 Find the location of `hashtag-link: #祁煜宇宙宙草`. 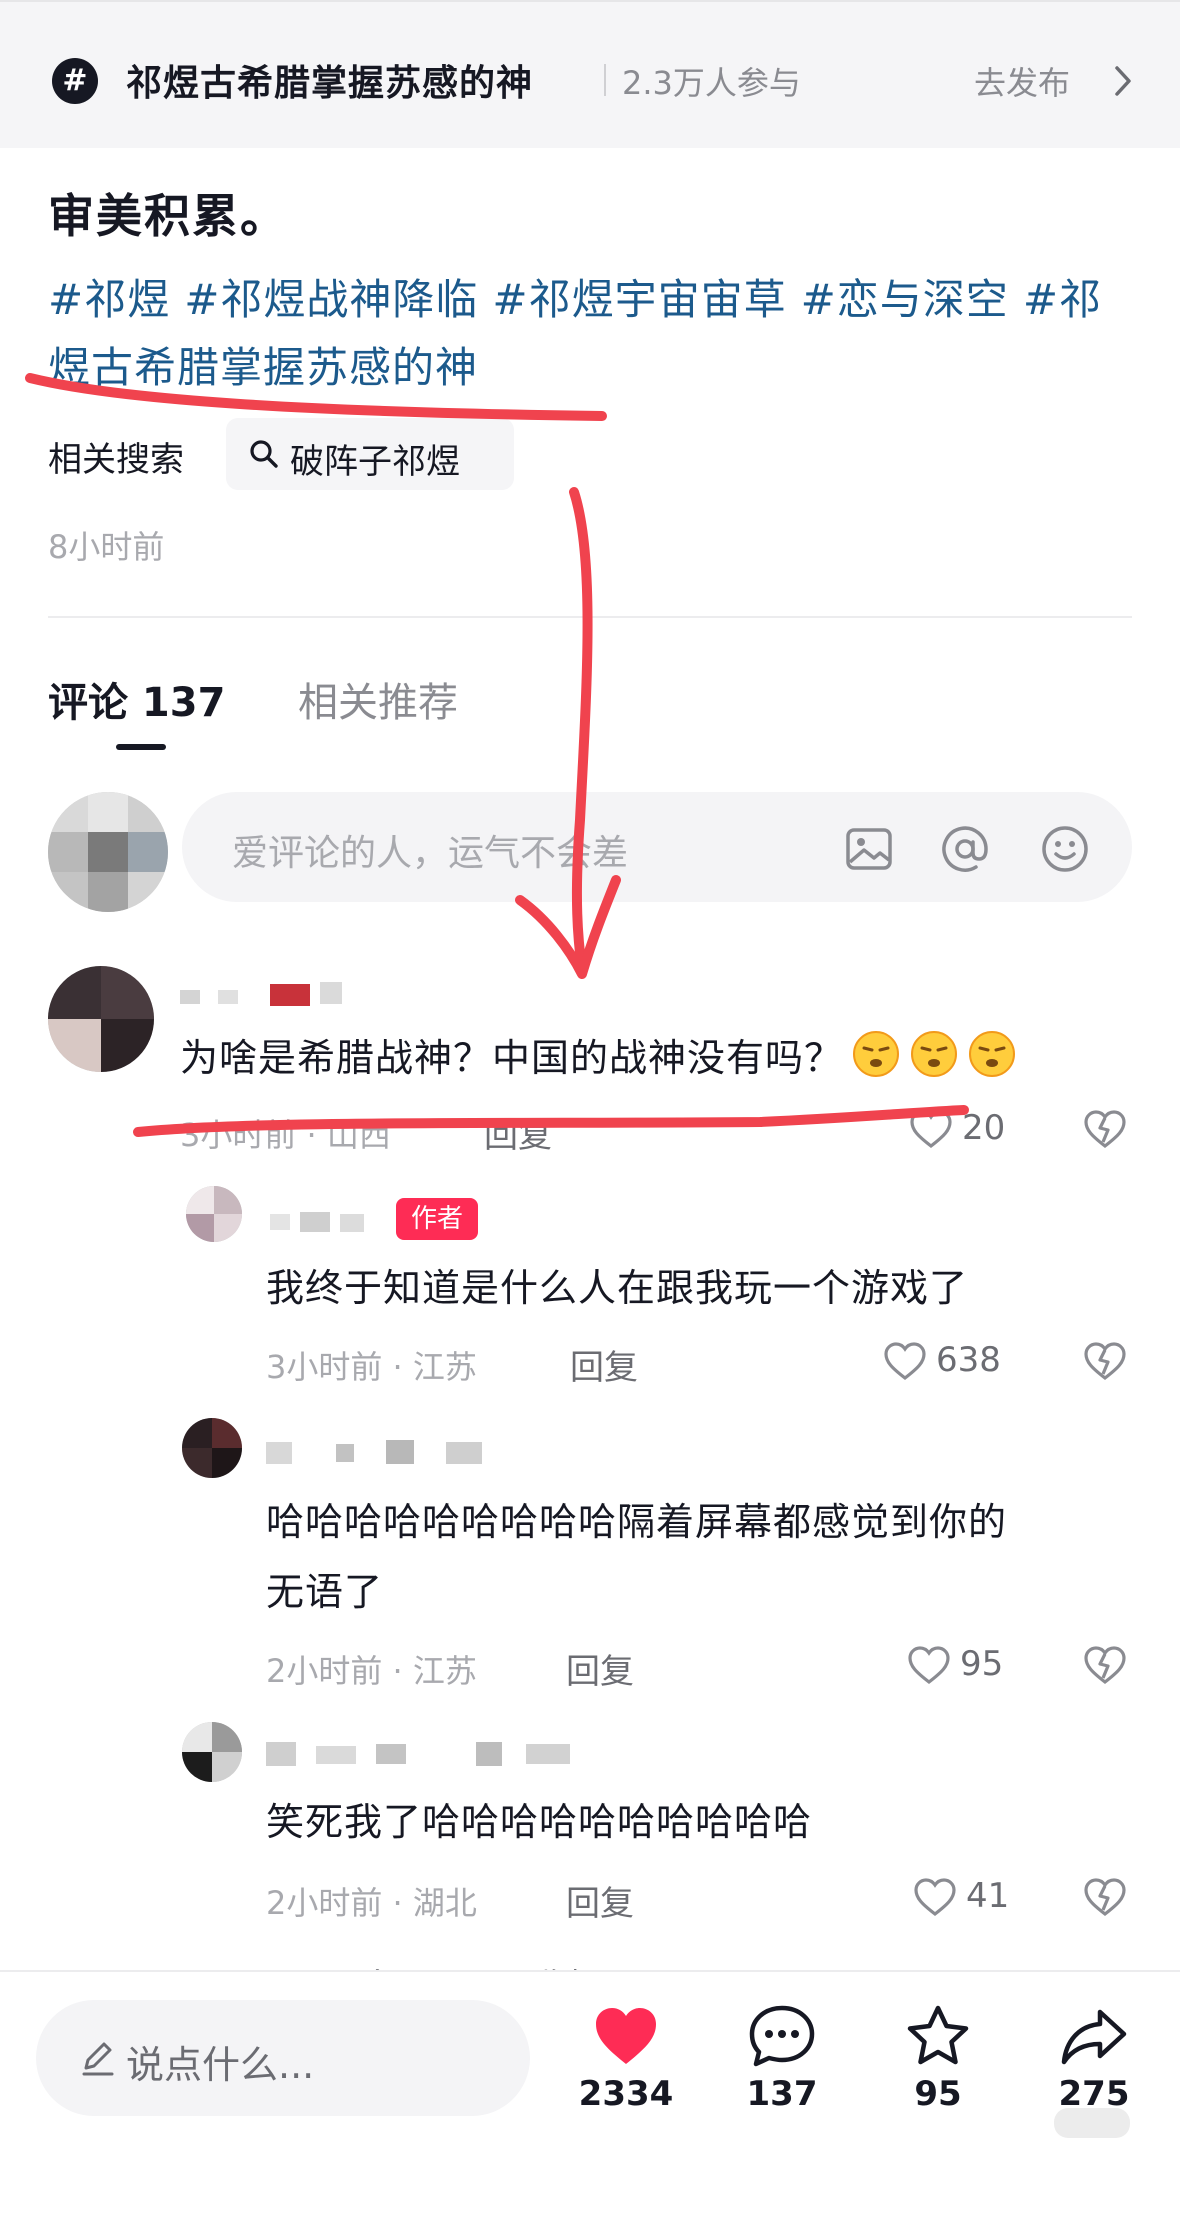

hashtag-link: #祁煜宇宙宙草 is located at coordinates (639, 299).